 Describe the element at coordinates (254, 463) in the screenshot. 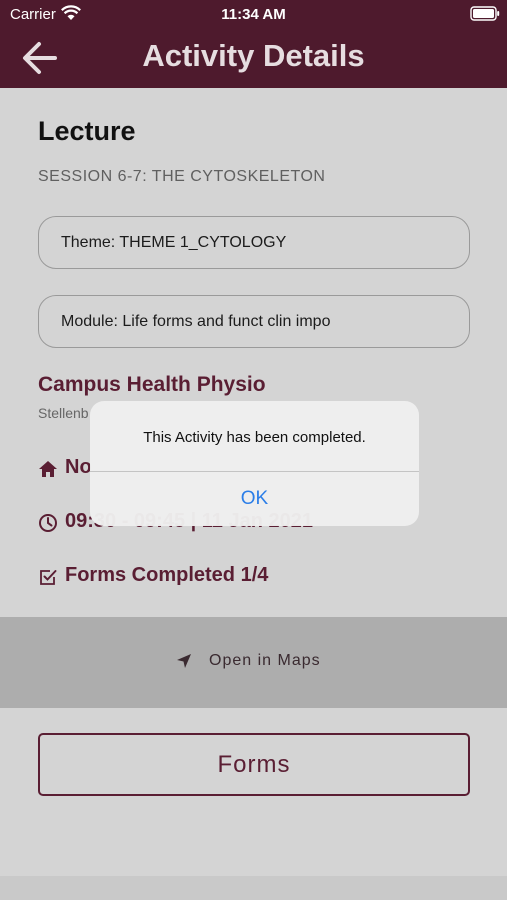

I see `completion-alert: This Activity has been completed. OK` at that location.